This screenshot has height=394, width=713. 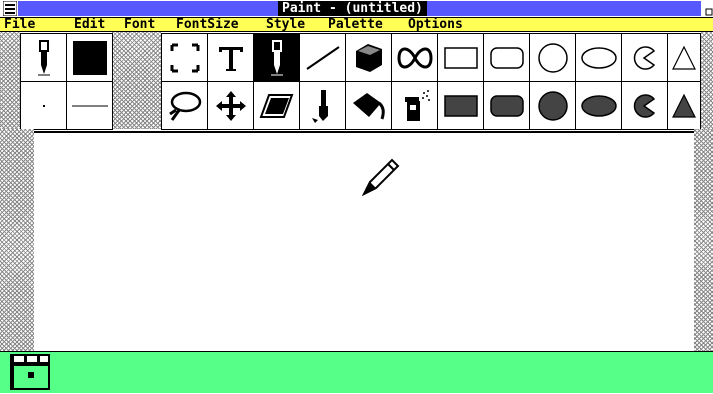 I want to click on curve-tool, so click(x=414, y=57).